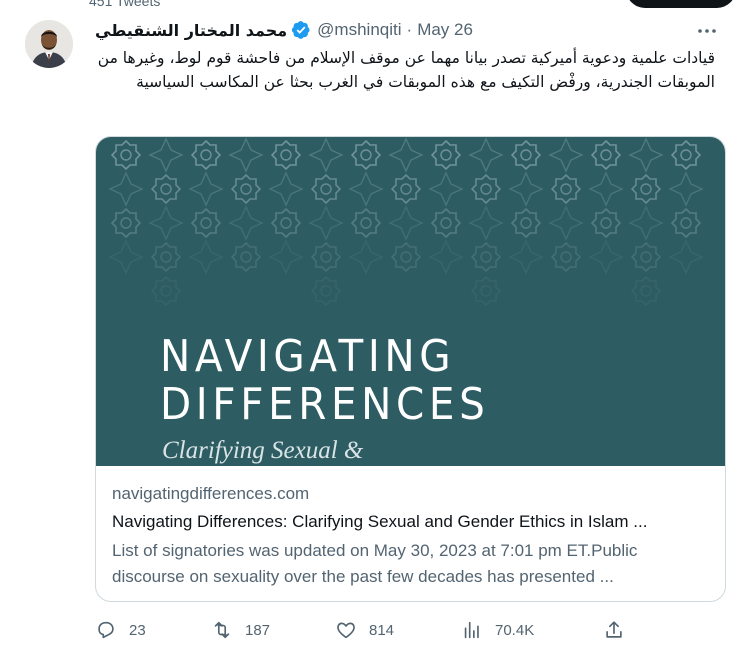  I want to click on avatar, so click(49, 44).